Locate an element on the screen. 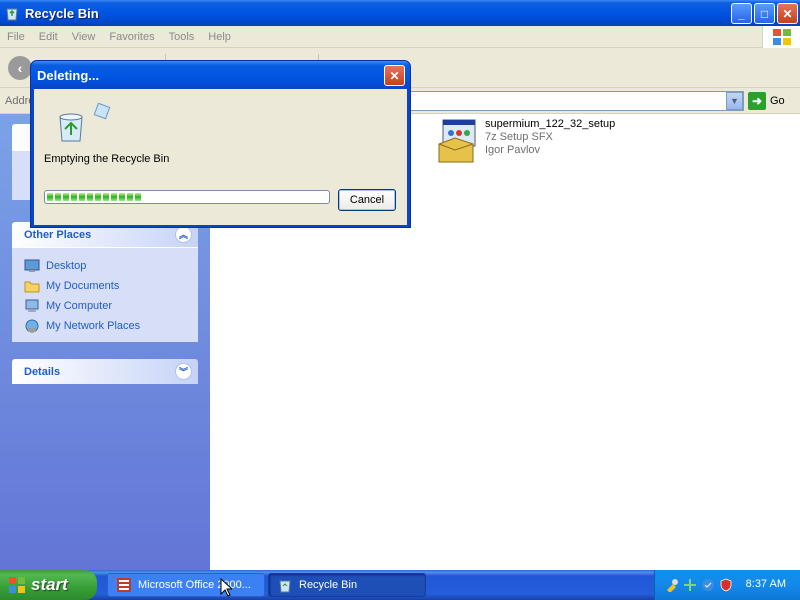 Image resolution: width=800 pixels, height=600 pixels. file-name: supermium_122_32_setup is located at coordinates (550, 124).